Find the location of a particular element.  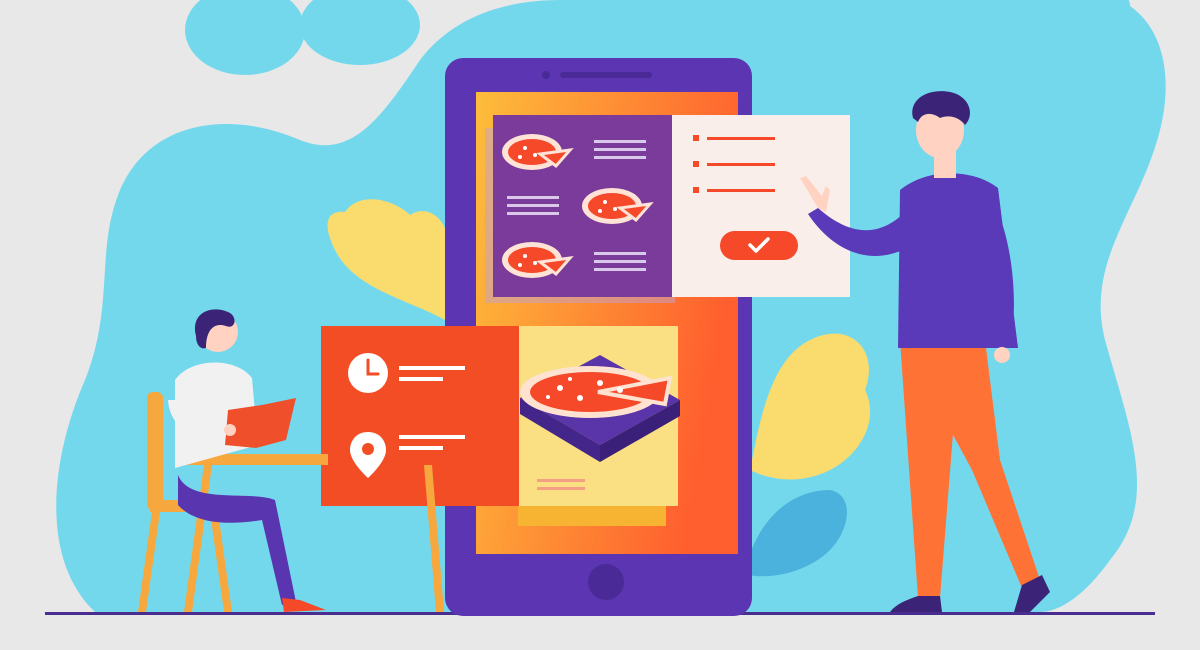

pizza-menu-panel is located at coordinates (580, 209).